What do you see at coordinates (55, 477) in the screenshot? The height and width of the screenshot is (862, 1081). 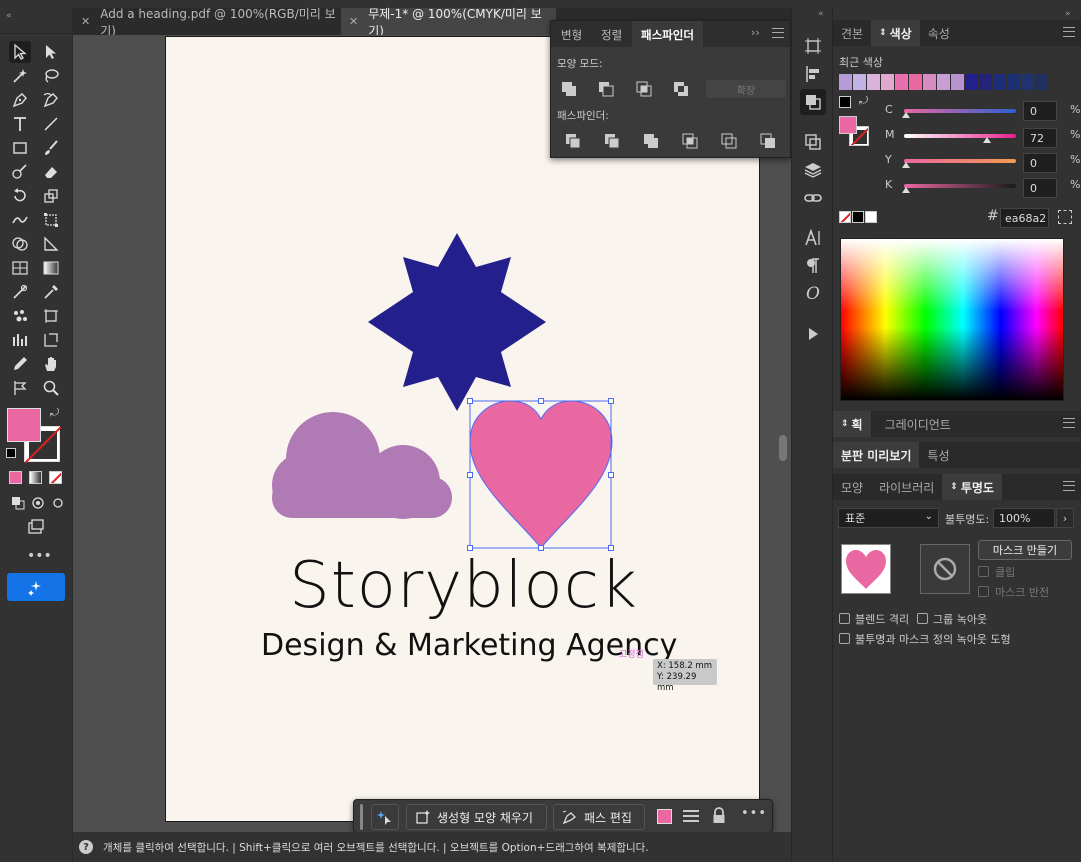 I see `none-mode-icon` at bounding box center [55, 477].